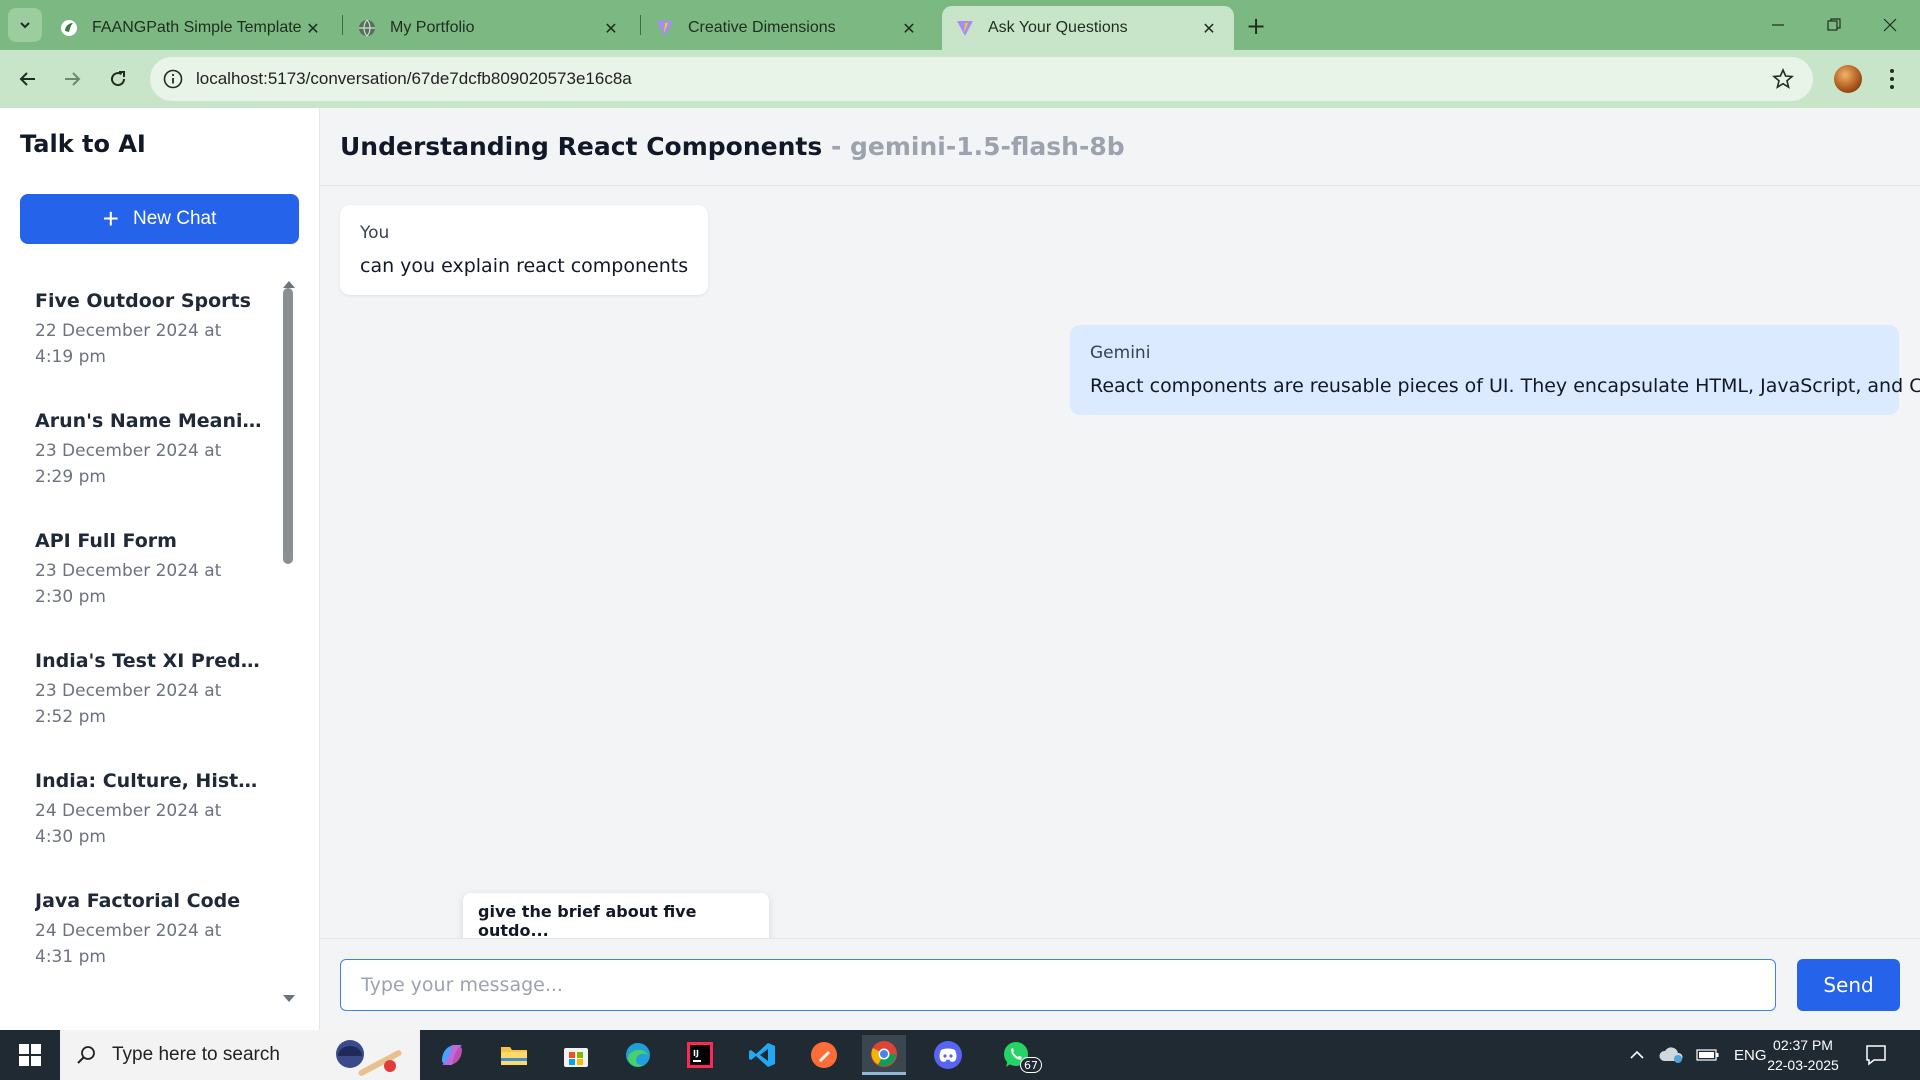  I want to click on scroll-down-arrow-icon, so click(289, 998).